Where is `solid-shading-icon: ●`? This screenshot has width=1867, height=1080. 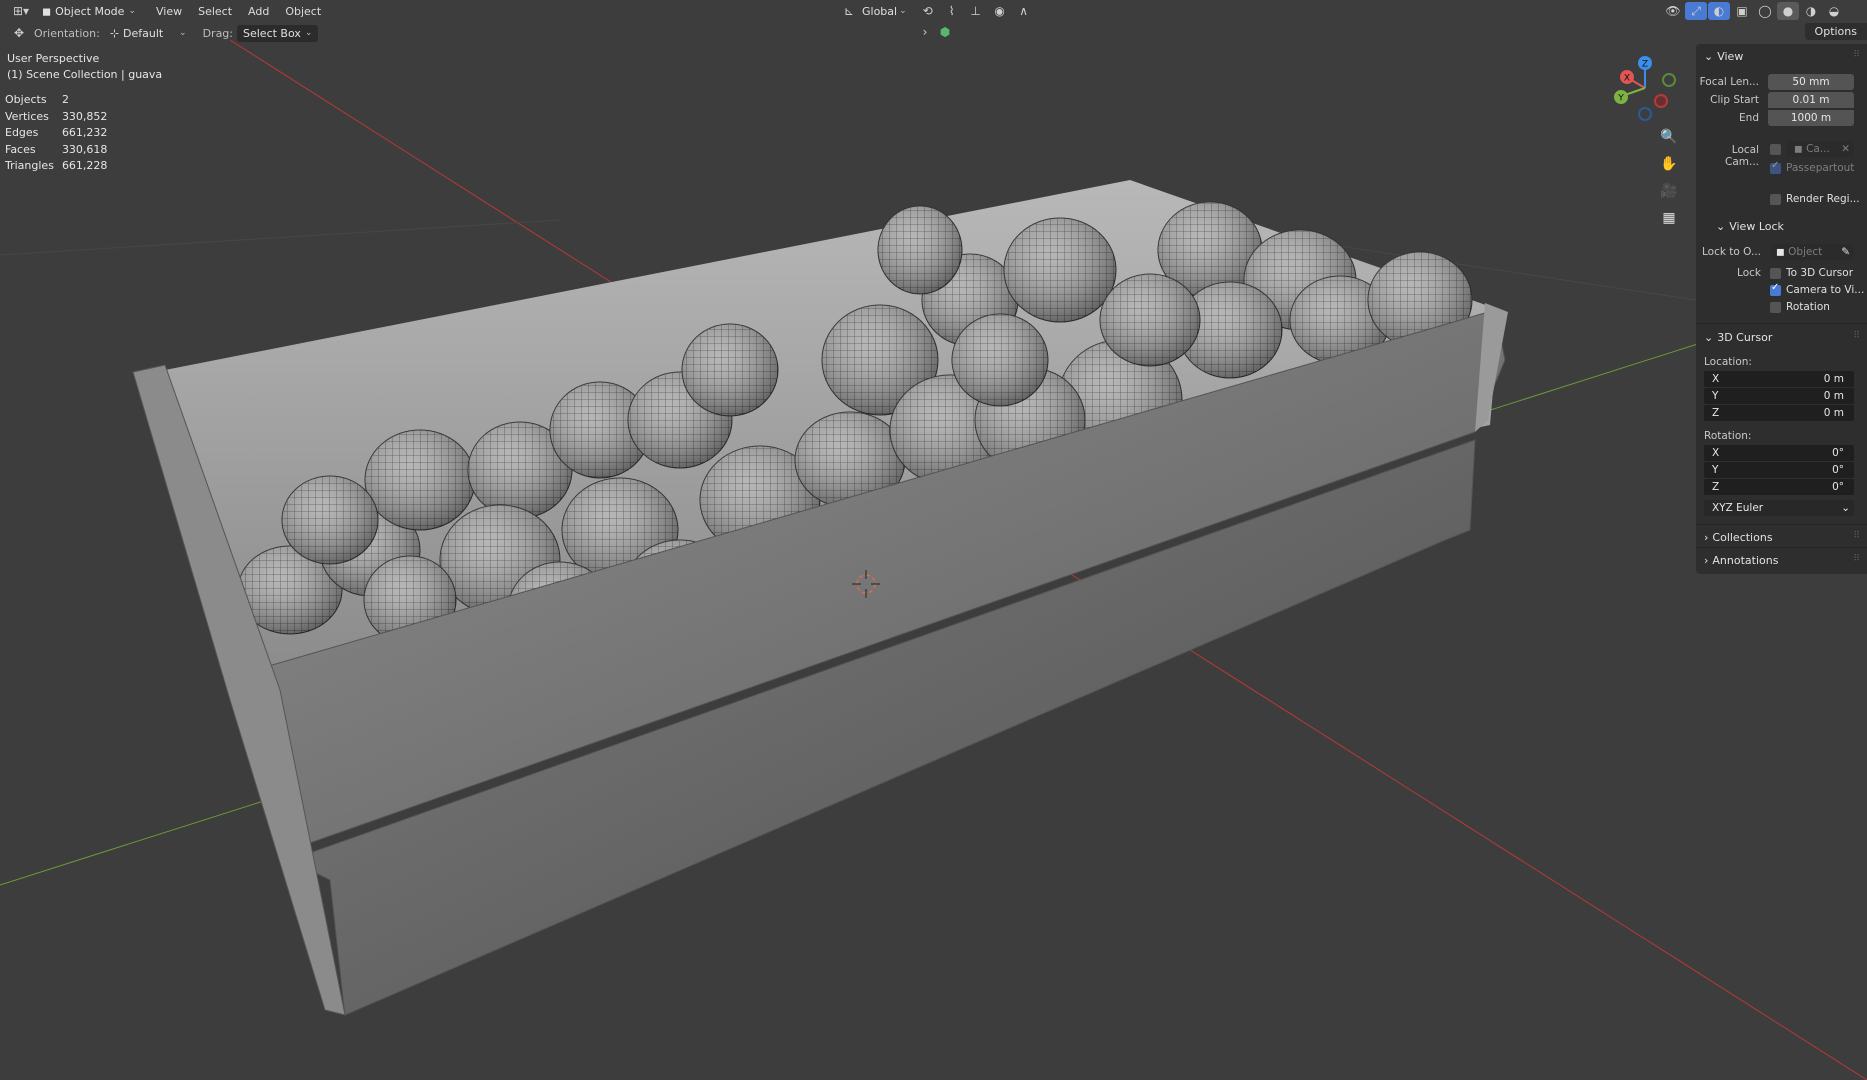 solid-shading-icon: ● is located at coordinates (1788, 11).